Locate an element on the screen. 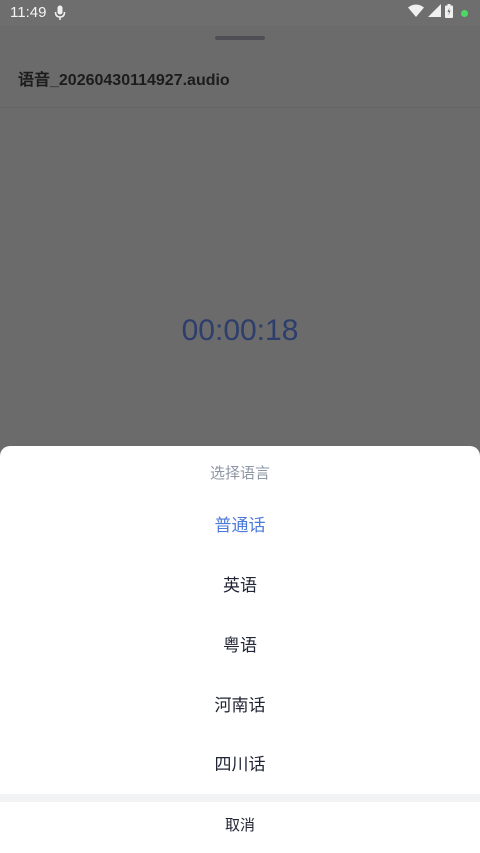  recording-timer: 00:00:18 is located at coordinates (240, 330).